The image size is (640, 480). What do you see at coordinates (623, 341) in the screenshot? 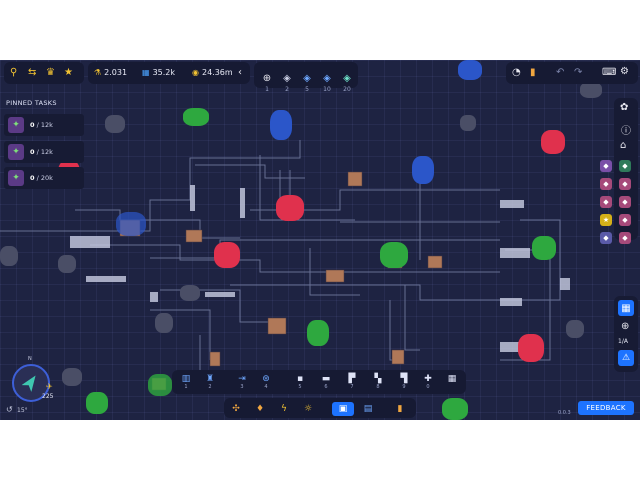
I see `layer-indicator: 1/A` at bounding box center [623, 341].